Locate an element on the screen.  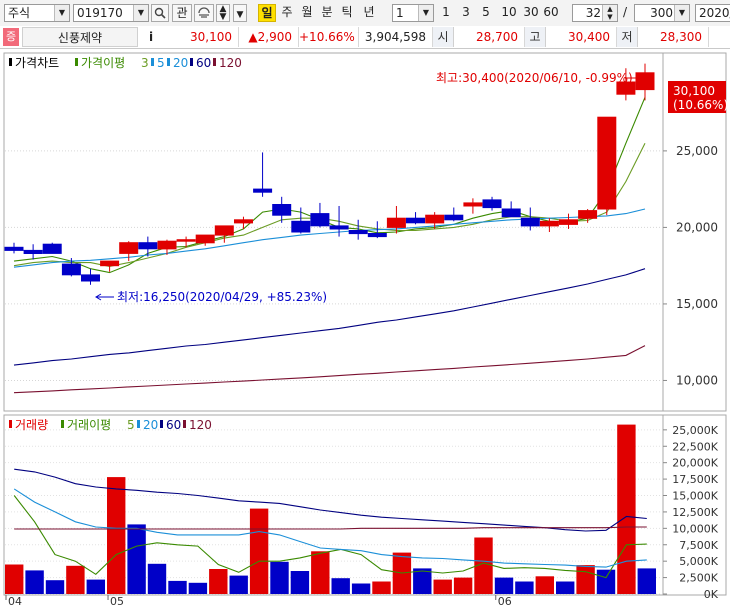
volume-tick-label: 25,000K is located at coordinates (695, 430).